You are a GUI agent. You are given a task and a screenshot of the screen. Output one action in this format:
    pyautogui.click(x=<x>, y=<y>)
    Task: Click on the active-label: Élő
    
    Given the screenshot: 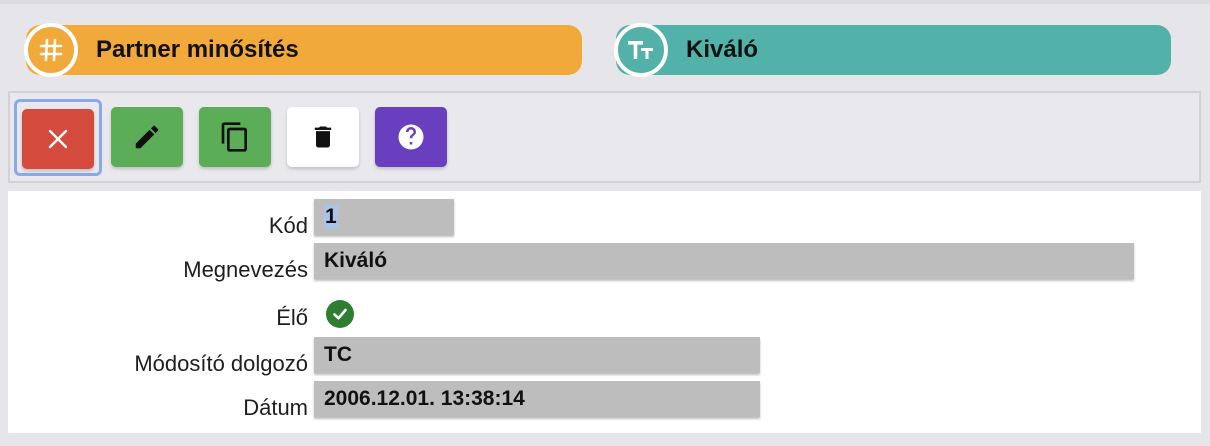 What is the action you would take?
    pyautogui.click(x=292, y=317)
    